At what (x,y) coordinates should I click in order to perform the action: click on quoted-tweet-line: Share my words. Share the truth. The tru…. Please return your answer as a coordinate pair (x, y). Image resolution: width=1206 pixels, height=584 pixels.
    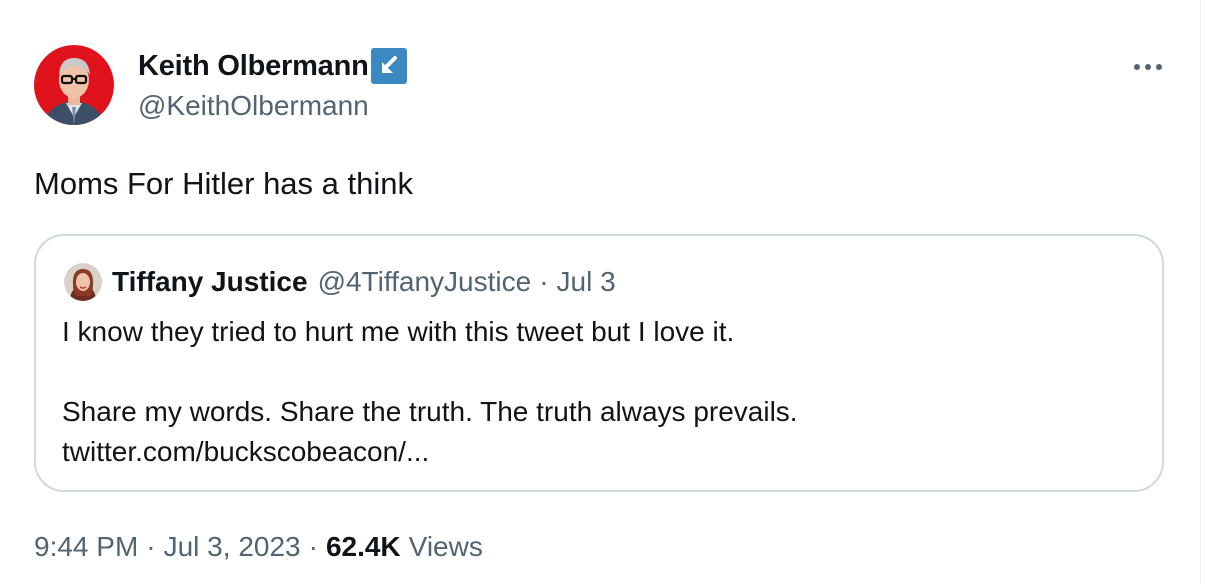
    Looking at the image, I should click on (430, 411).